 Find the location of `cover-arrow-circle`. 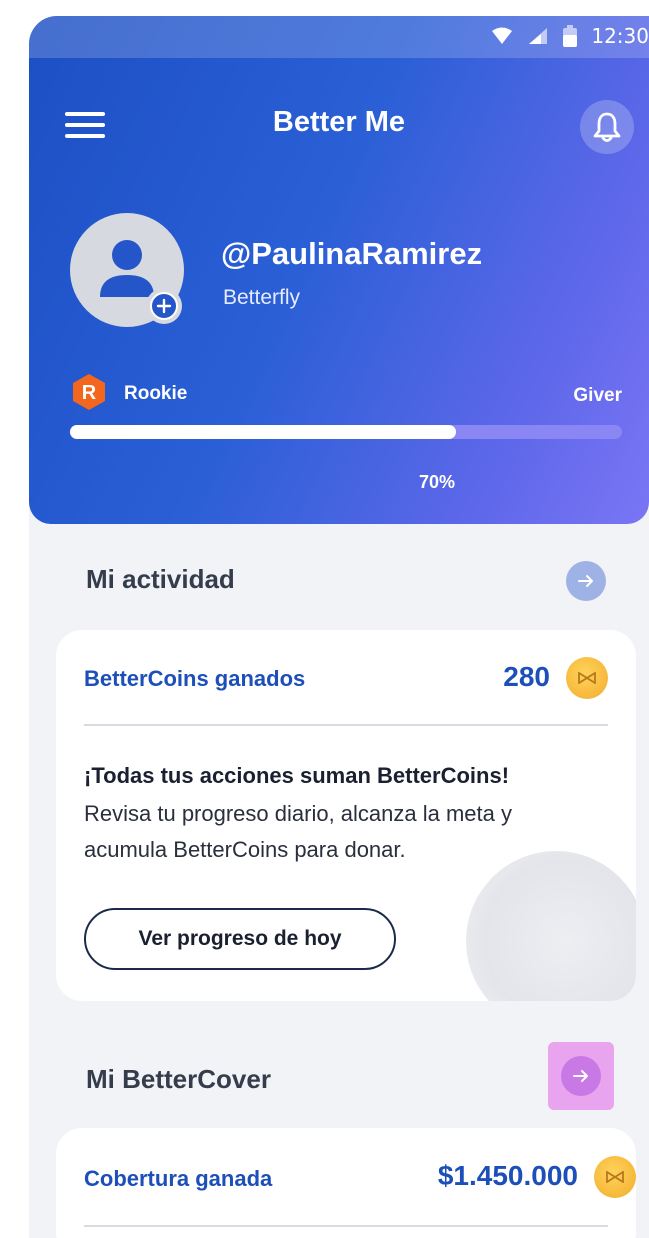

cover-arrow-circle is located at coordinates (581, 1076).